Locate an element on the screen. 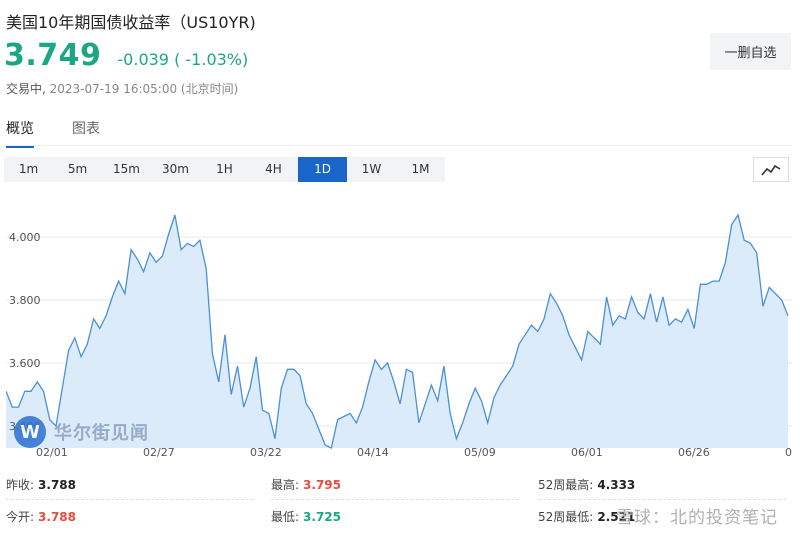 Image resolution: width=800 pixels, height=540 pixels. stat-label: 最低: is located at coordinates (285, 517).